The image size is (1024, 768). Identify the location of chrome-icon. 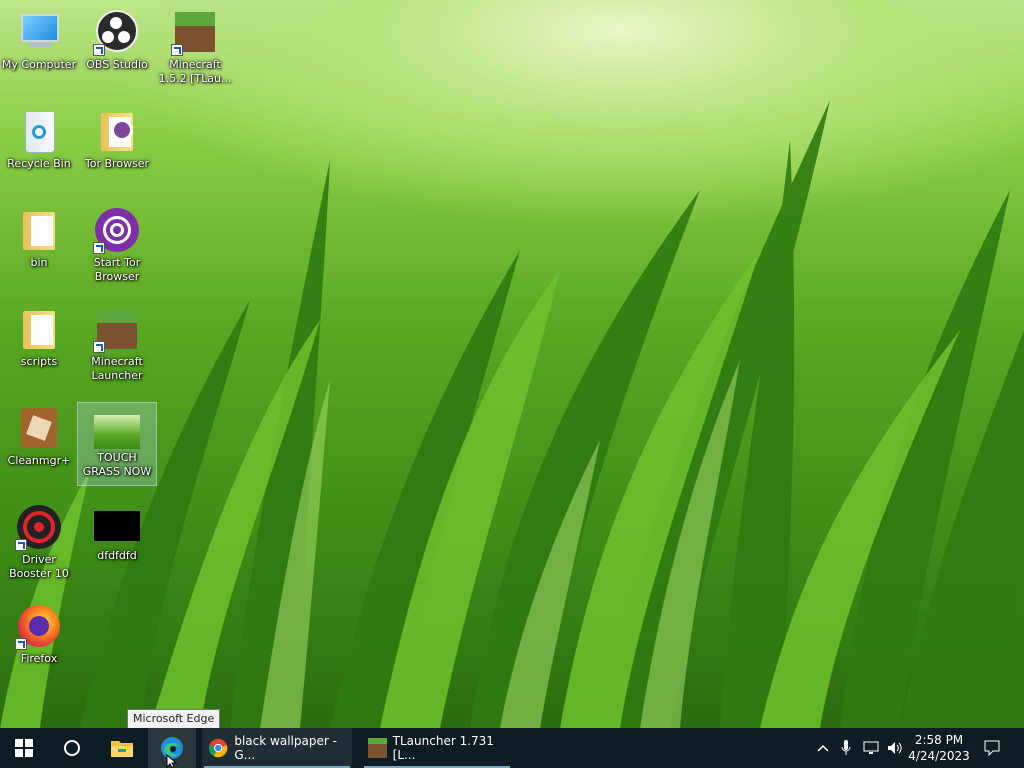
(218, 748).